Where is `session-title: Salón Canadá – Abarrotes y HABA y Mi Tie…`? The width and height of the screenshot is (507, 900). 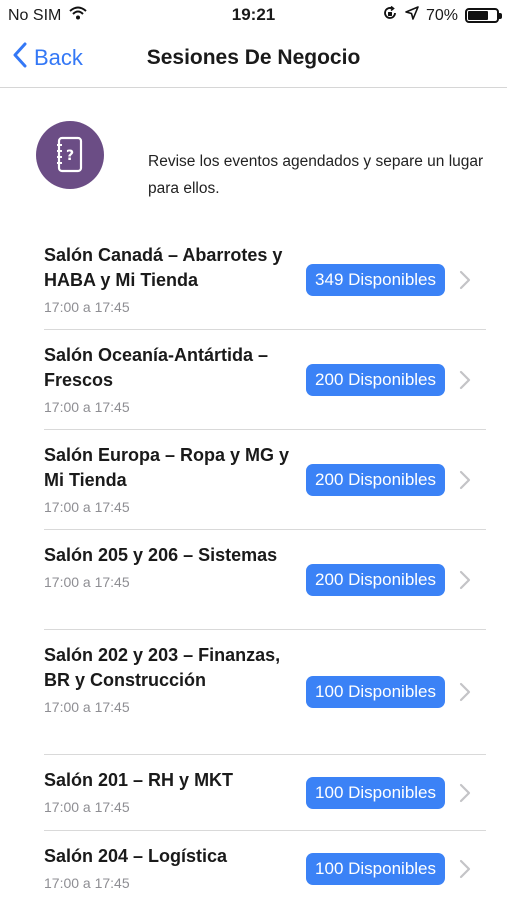
session-title: Salón Canadá – Abarrotes y HABA y Mi Tie… is located at coordinates (163, 267).